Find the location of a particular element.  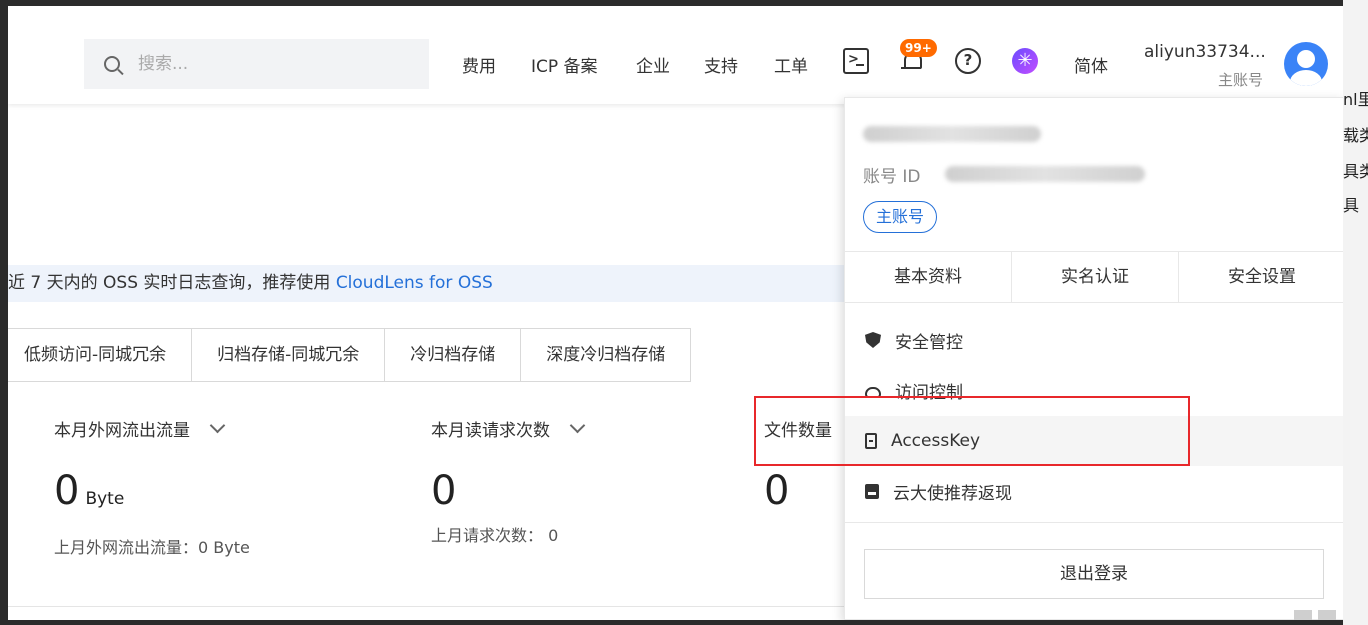

tab-deep-cold-archive: 深度冷归档存储 is located at coordinates (606, 355).